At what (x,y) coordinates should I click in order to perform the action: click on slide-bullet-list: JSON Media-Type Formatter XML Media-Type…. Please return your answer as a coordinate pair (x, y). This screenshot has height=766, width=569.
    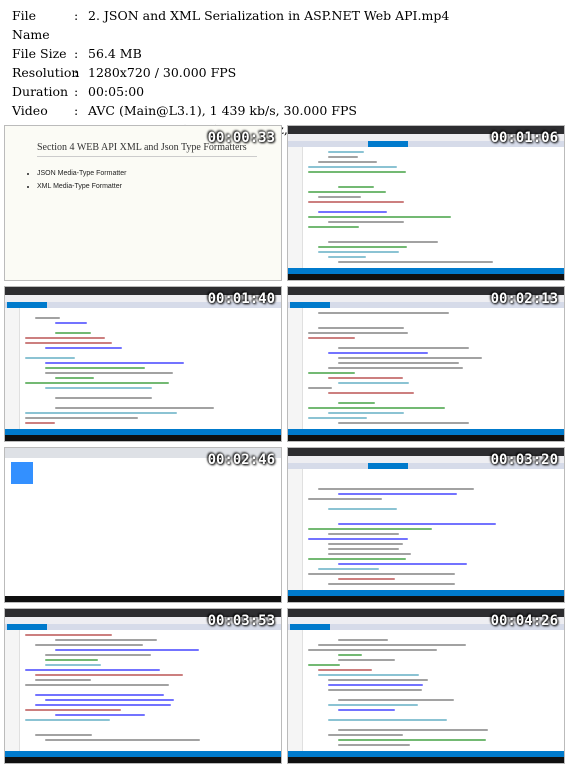
    Looking at the image, I should click on (75, 183).